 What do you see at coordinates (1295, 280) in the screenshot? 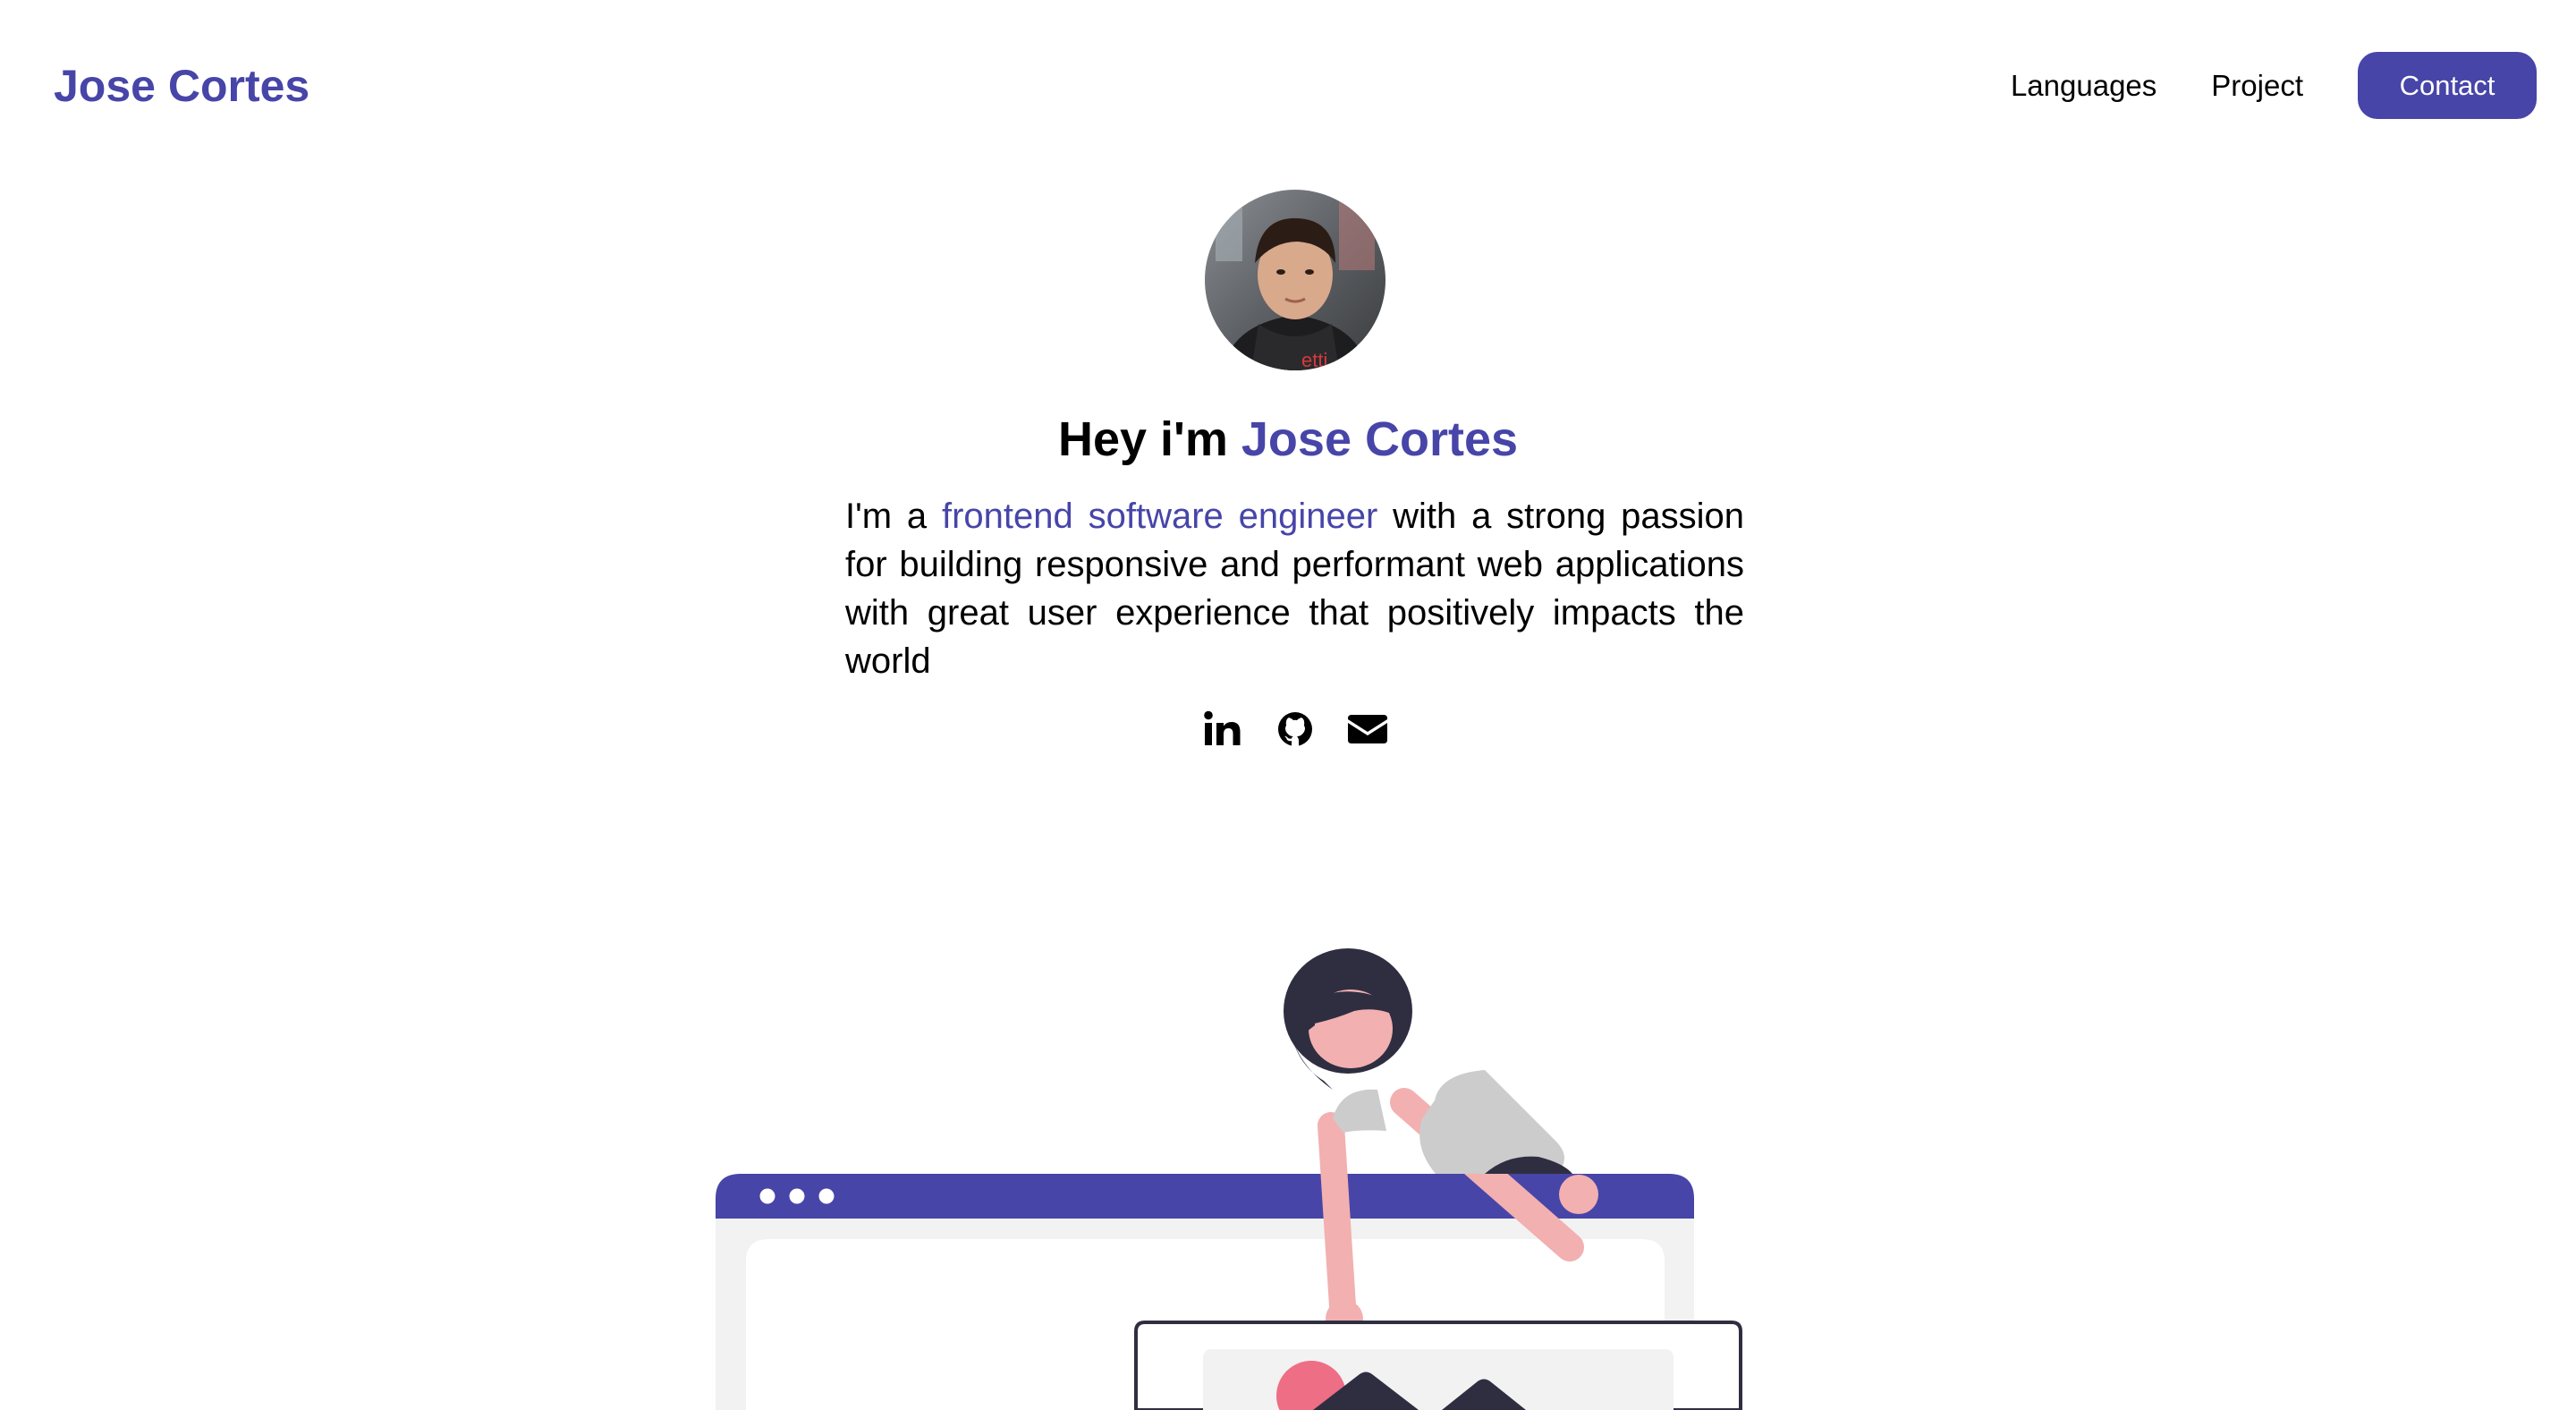
I see `profile-avatar: etti` at bounding box center [1295, 280].